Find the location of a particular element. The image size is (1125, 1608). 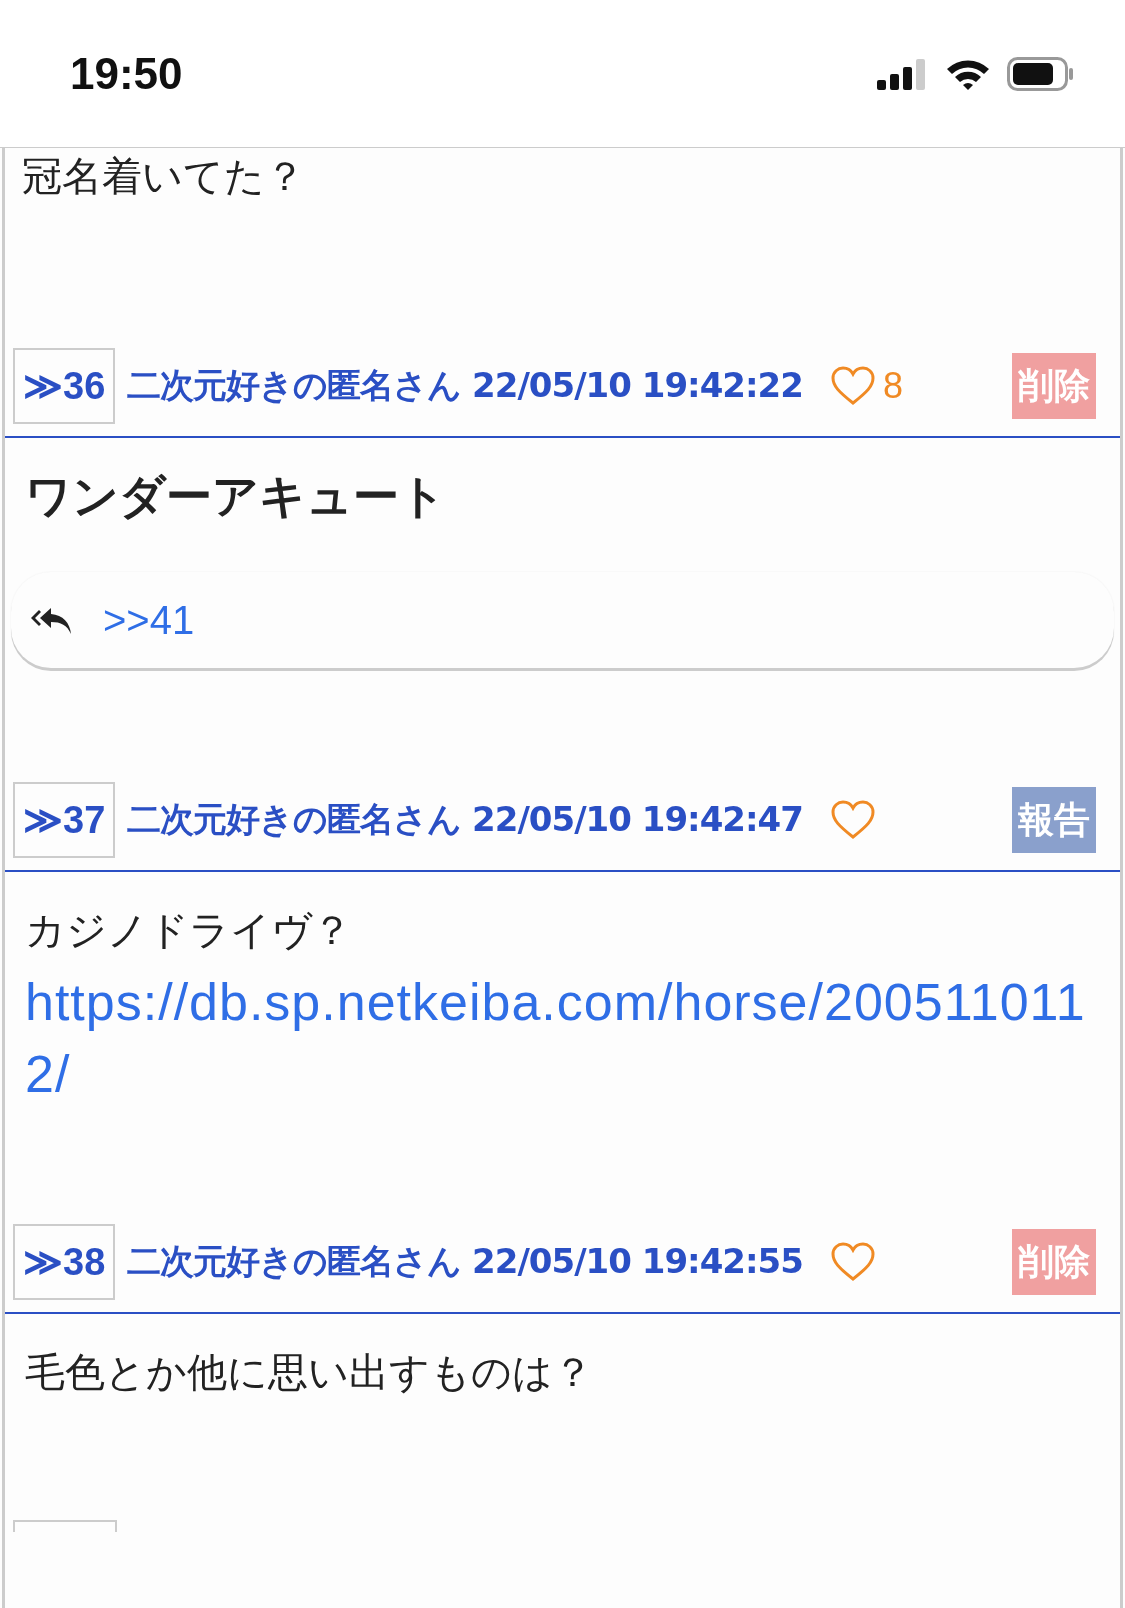

poster-meta: 二次元好きの匿名さん 22/05/10 19:42:47 is located at coordinates (465, 819).